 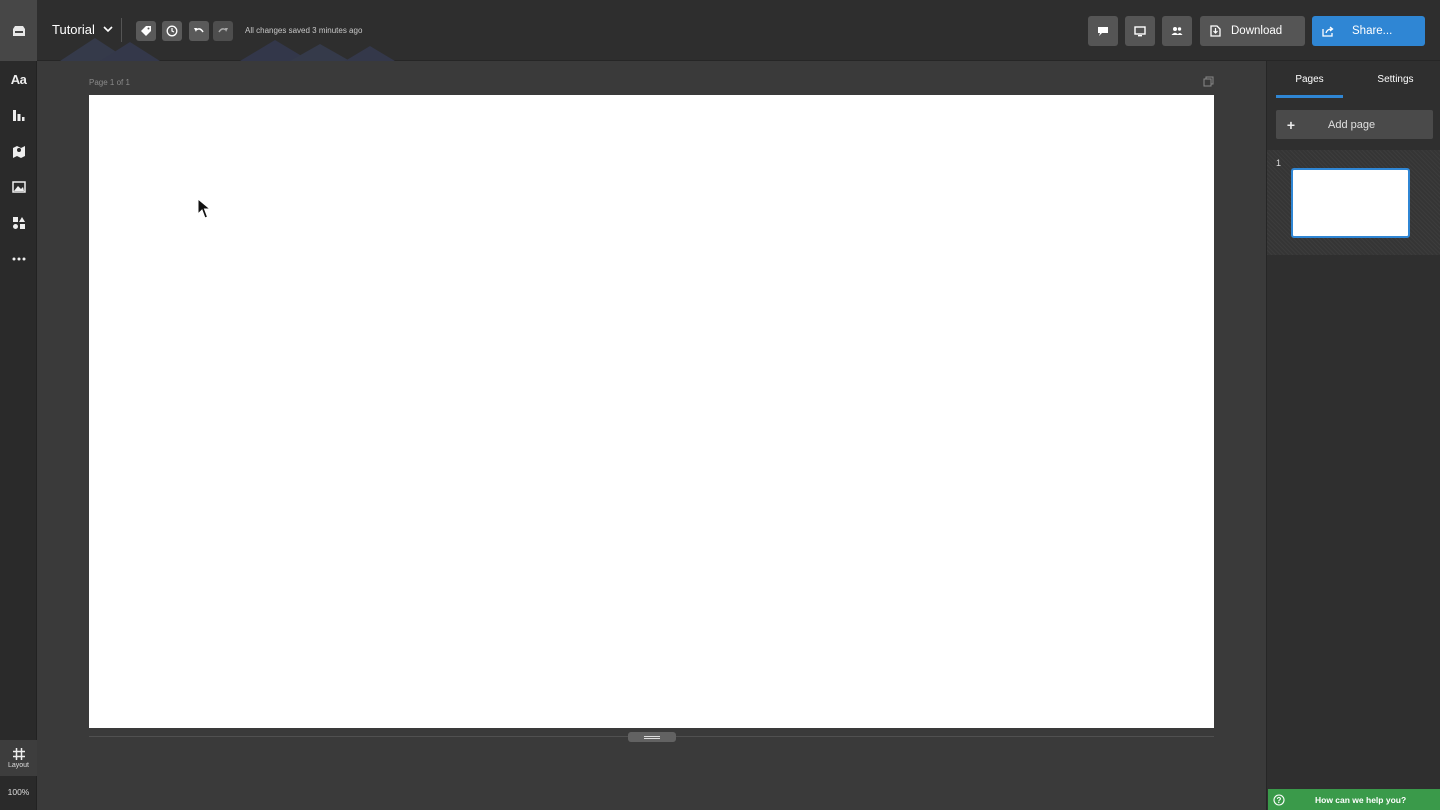 I want to click on undo-button, so click(x=199, y=31).